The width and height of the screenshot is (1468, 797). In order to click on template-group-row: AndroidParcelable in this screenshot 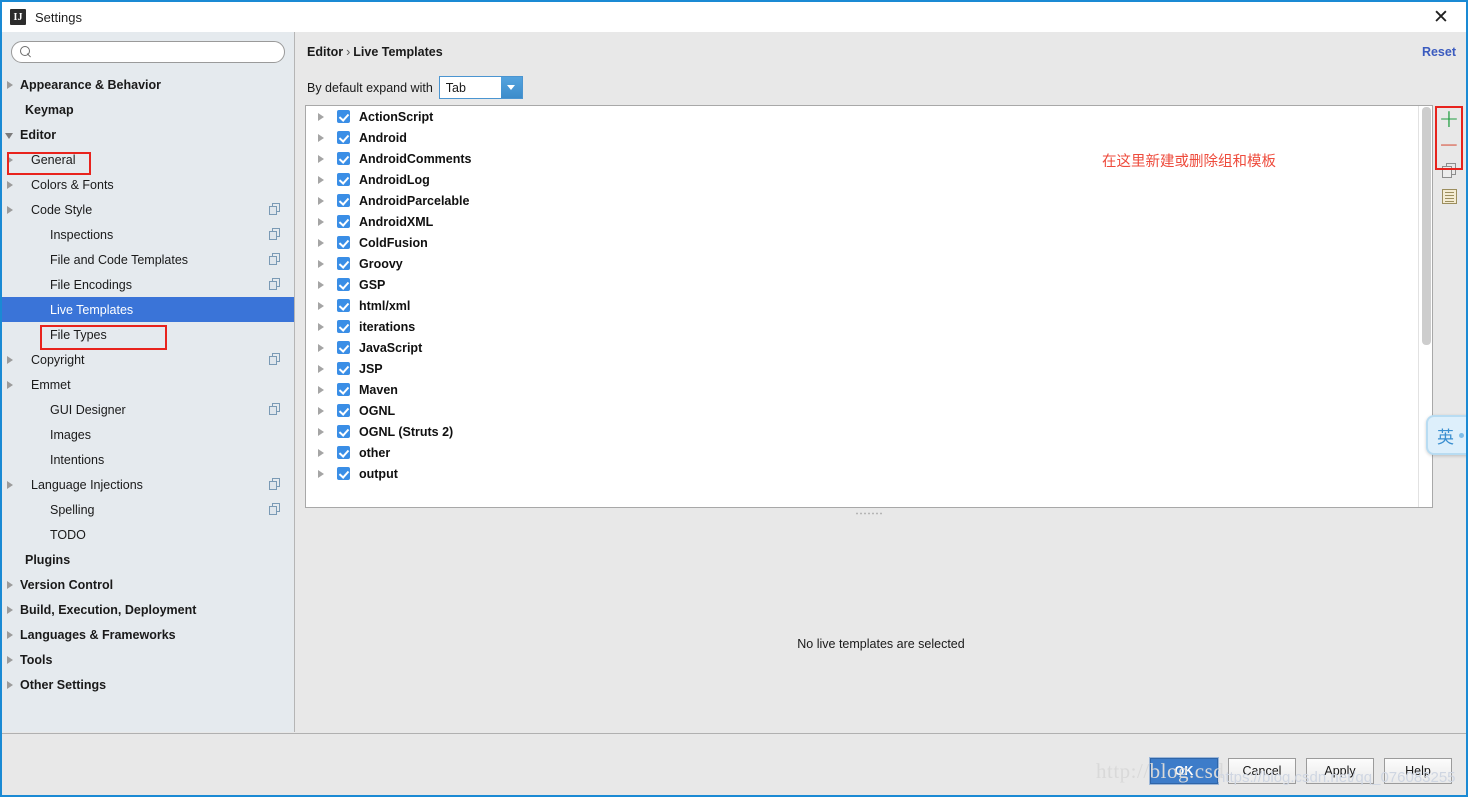, I will do `click(862, 200)`.